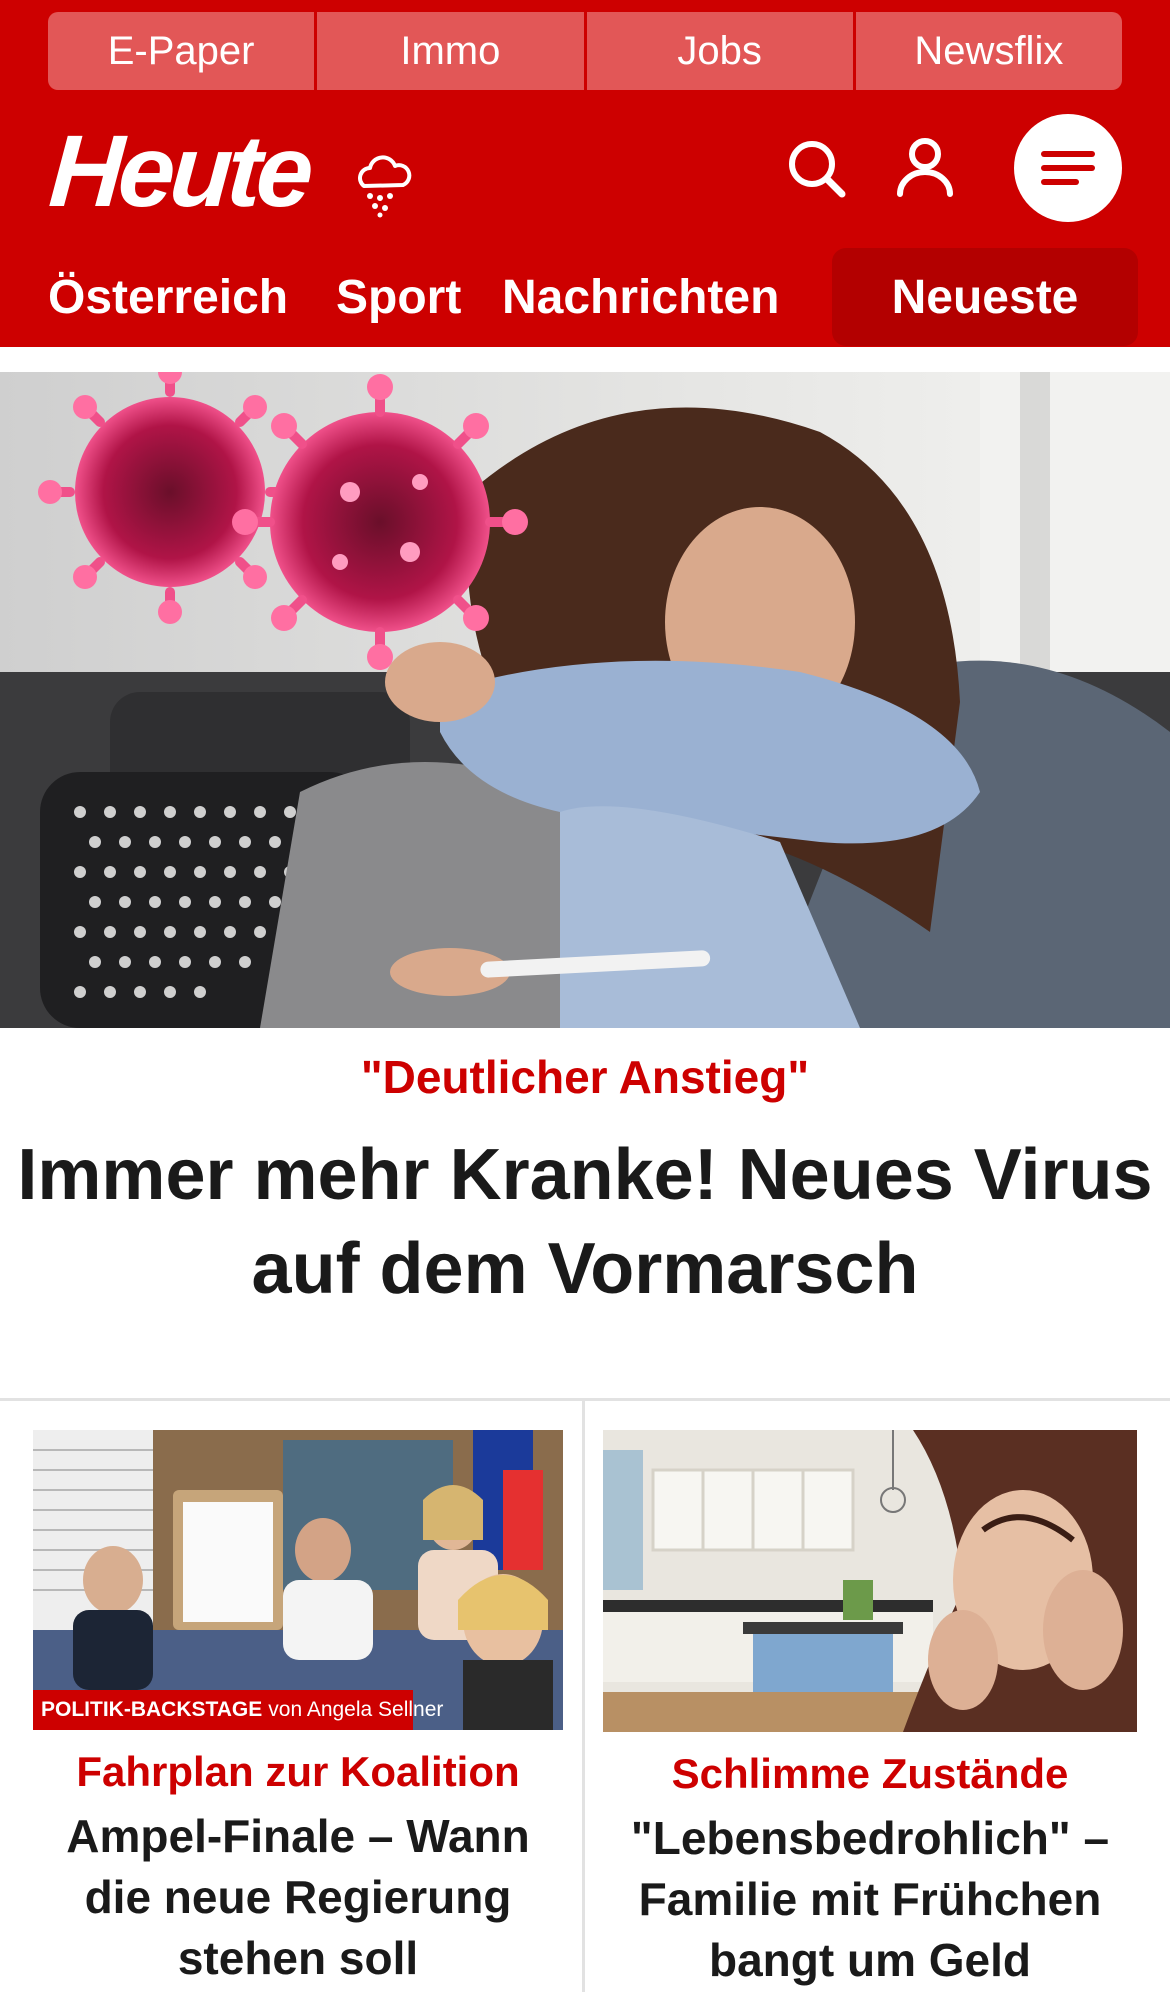 Image resolution: width=1170 pixels, height=1992 pixels. Describe the element at coordinates (585, 1399) in the screenshot. I see `section-divider` at that location.